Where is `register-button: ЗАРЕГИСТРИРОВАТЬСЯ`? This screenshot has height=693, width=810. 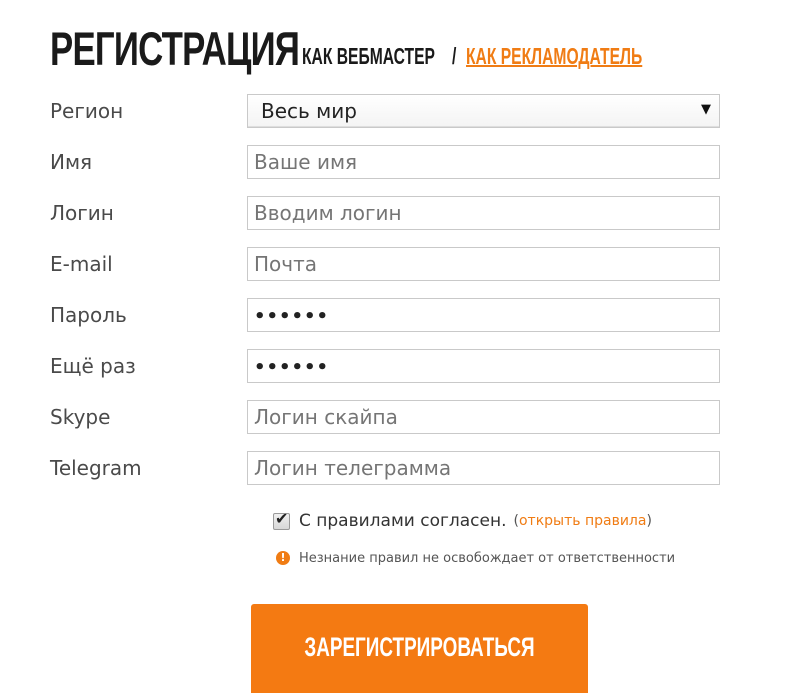 register-button: ЗАРЕГИСТРИРОВАТЬСЯ is located at coordinates (419, 648).